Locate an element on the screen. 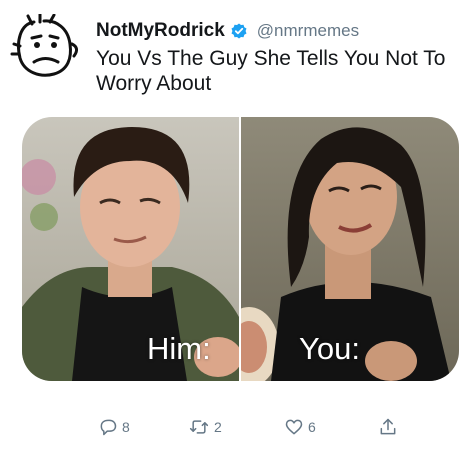  retweet-button: 2 is located at coordinates (205, 427).